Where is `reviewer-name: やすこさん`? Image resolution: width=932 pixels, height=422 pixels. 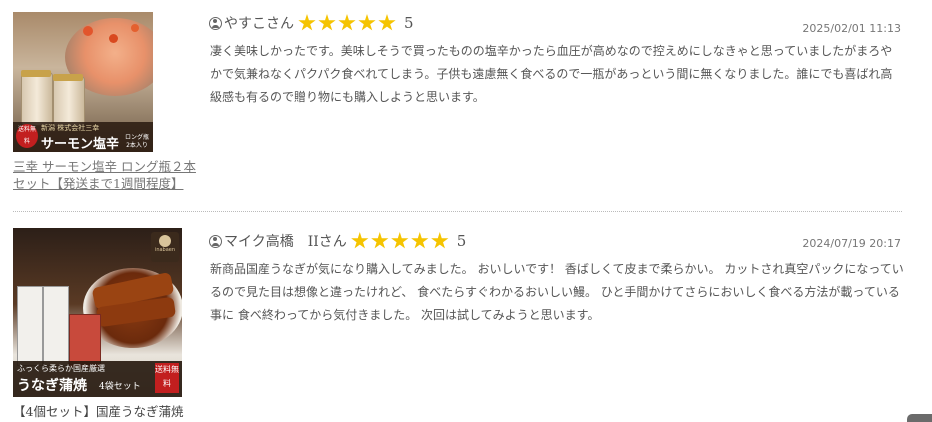
reviewer-name: やすこさん is located at coordinates (259, 24).